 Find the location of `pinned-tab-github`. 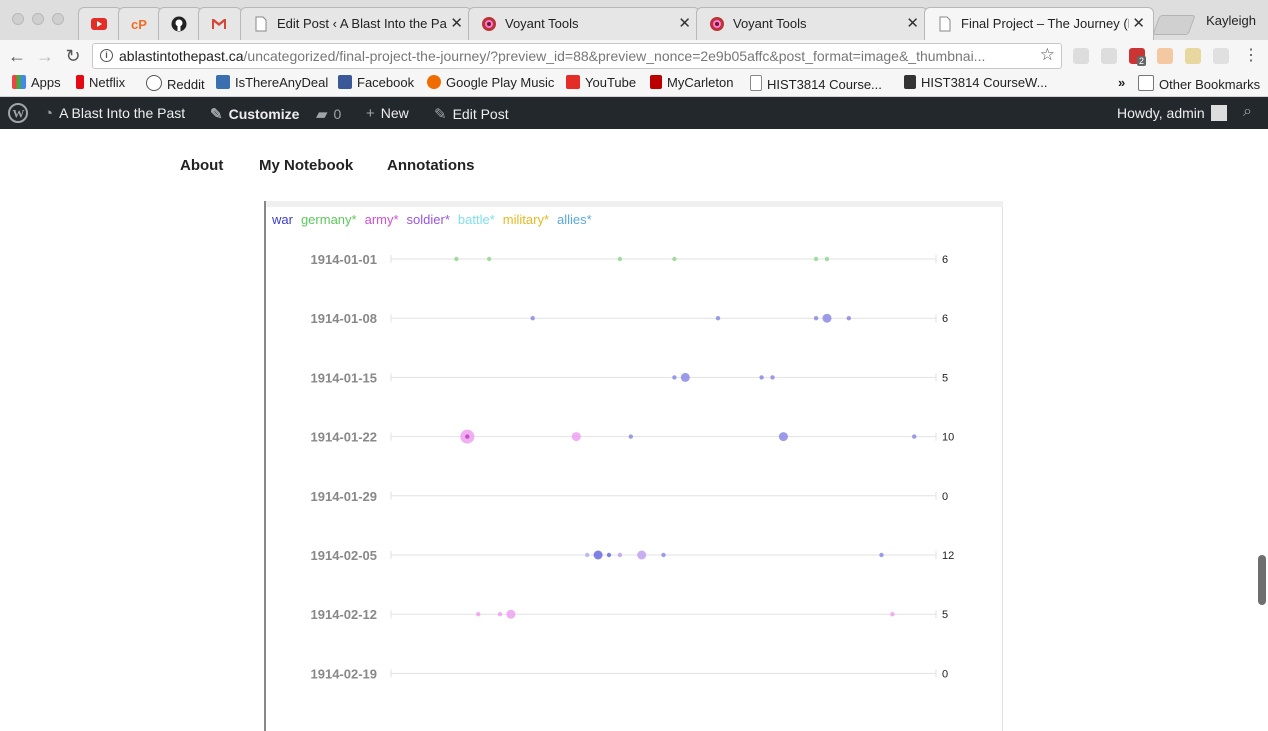

pinned-tab-github is located at coordinates (180, 23).